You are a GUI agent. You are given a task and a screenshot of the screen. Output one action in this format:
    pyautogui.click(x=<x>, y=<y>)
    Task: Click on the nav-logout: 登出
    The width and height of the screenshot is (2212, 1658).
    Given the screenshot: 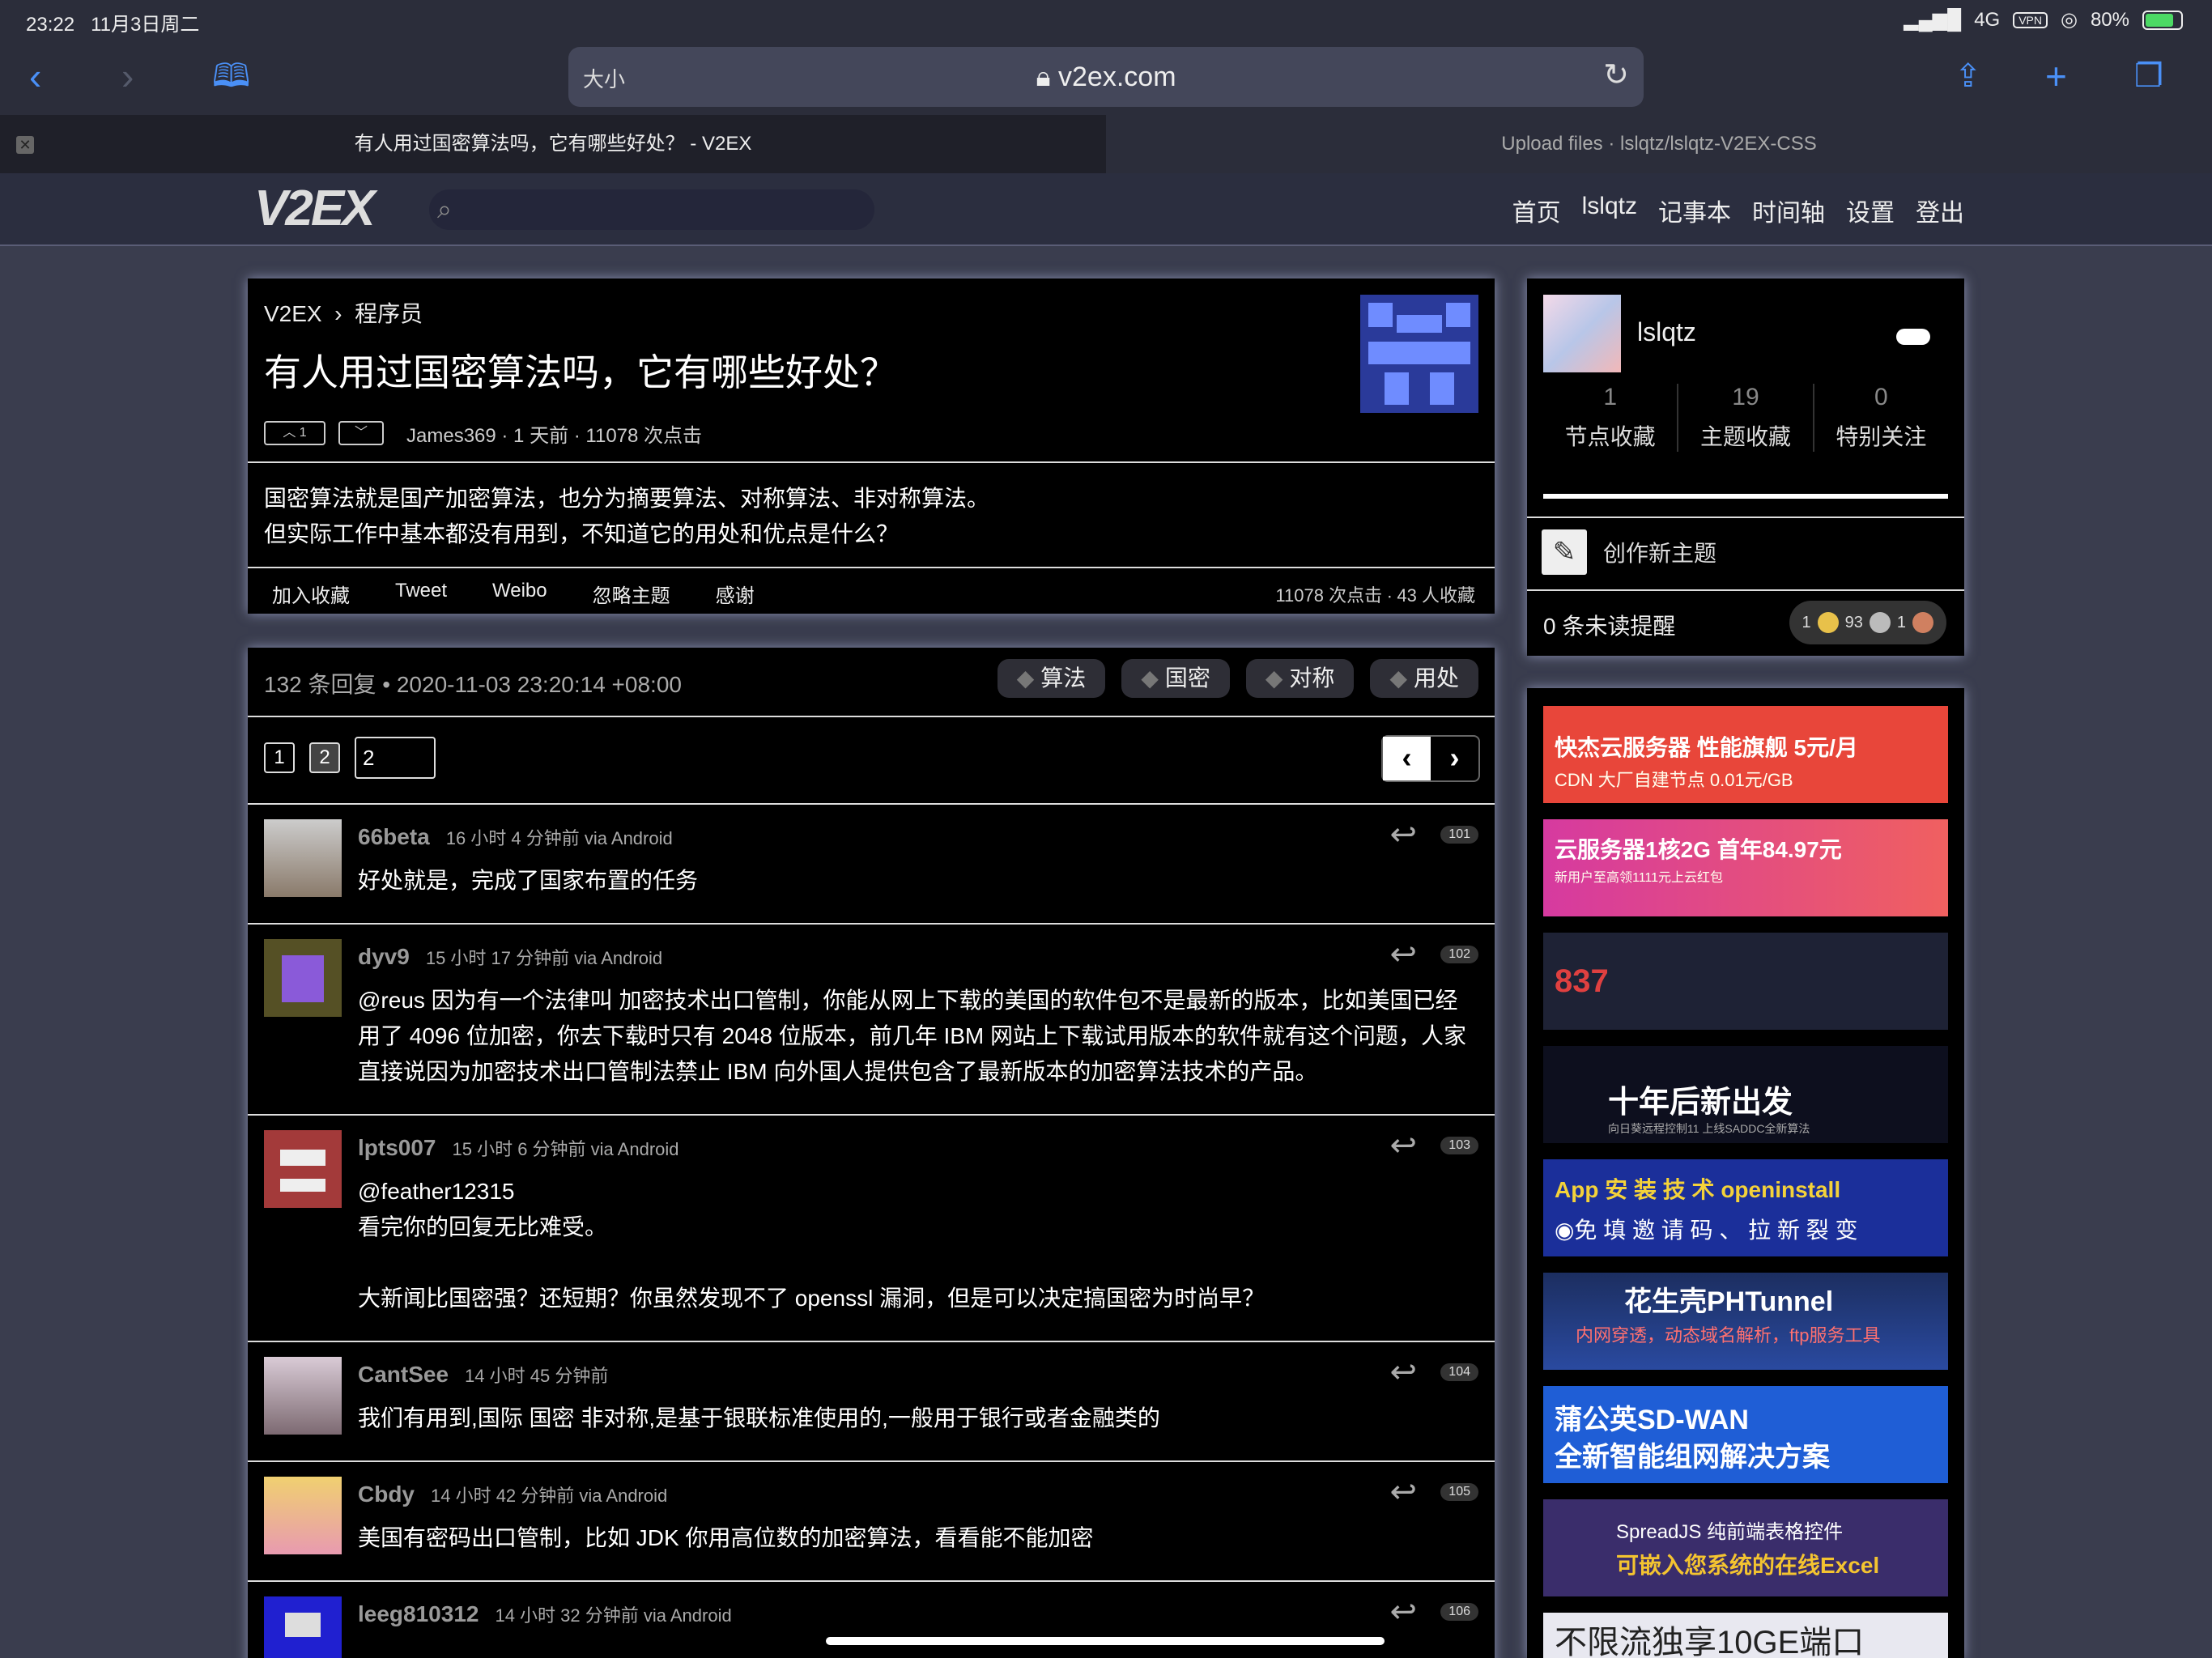 What is the action you would take?
    pyautogui.click(x=1940, y=210)
    